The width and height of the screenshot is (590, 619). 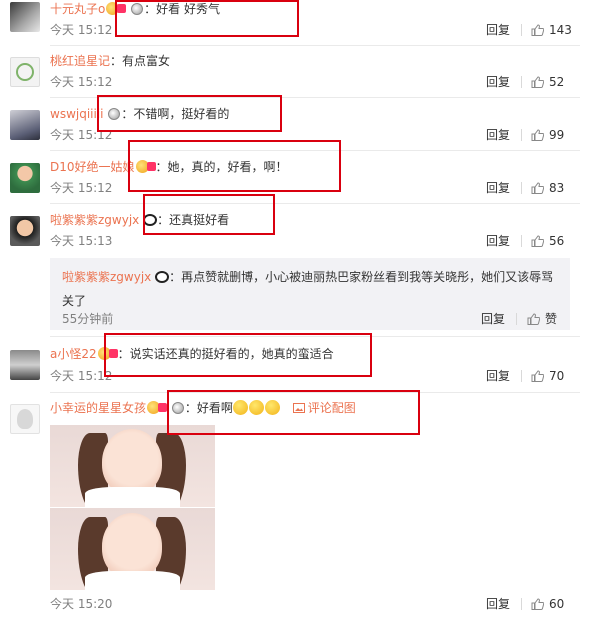 I want to click on like-count: 60, so click(x=557, y=604).